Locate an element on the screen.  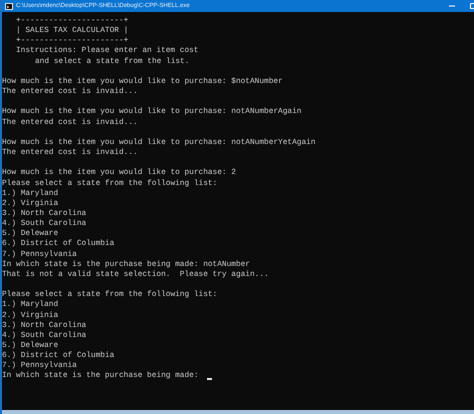
minimize-icon is located at coordinates (452, 6).